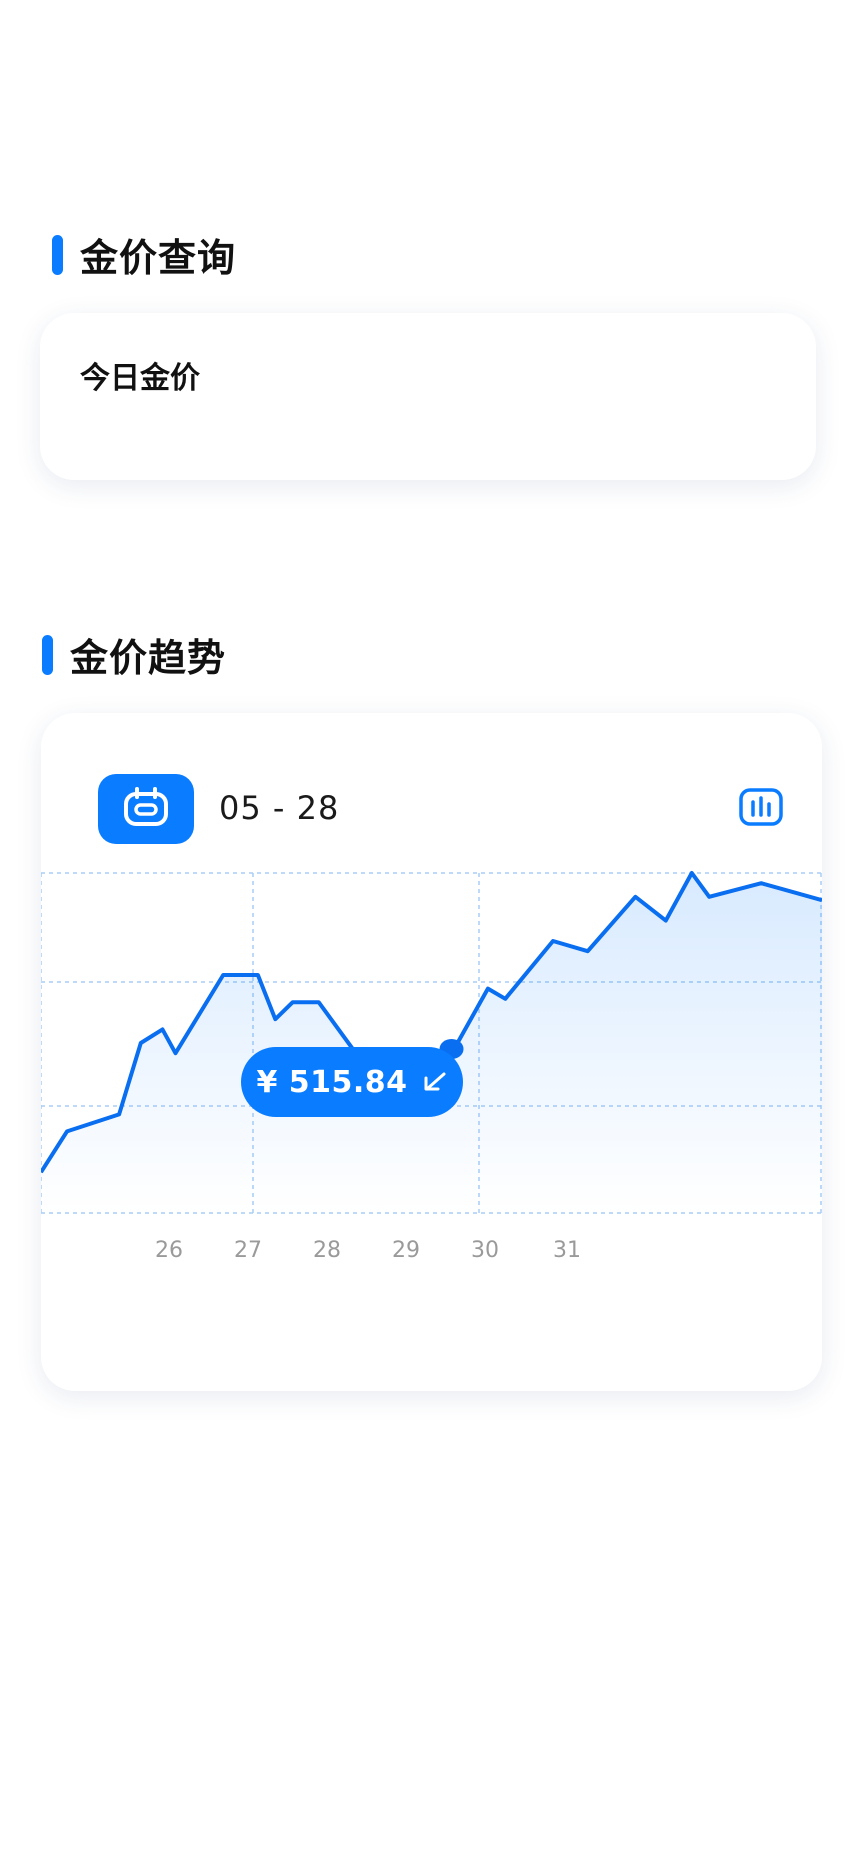 Image resolution: width=860 pixels, height=1864 pixels. I want to click on calendar-icon, so click(146, 809).